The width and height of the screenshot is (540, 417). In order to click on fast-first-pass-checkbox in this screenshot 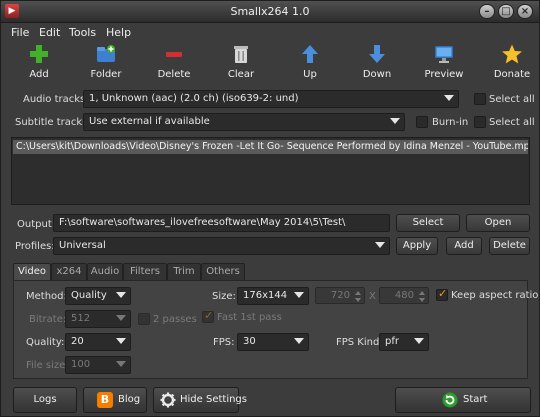, I will do `click(208, 316)`.